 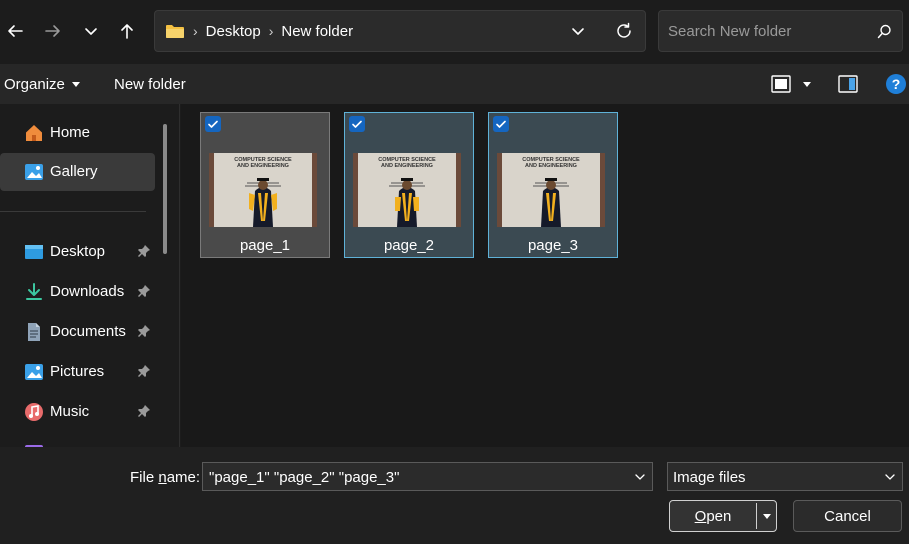 I want to click on organize-label: Organize, so click(x=34, y=84).